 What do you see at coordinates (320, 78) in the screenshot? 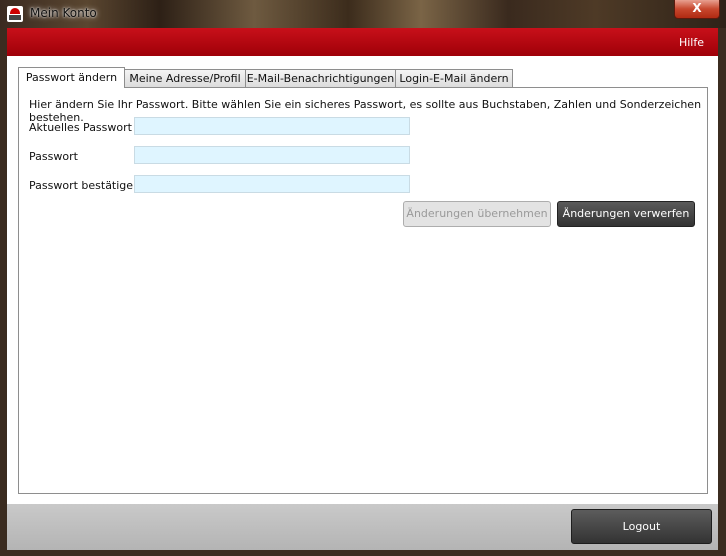
I see `tab-email-benachrichtigungen: E-Mail-Benachrichtigungen` at bounding box center [320, 78].